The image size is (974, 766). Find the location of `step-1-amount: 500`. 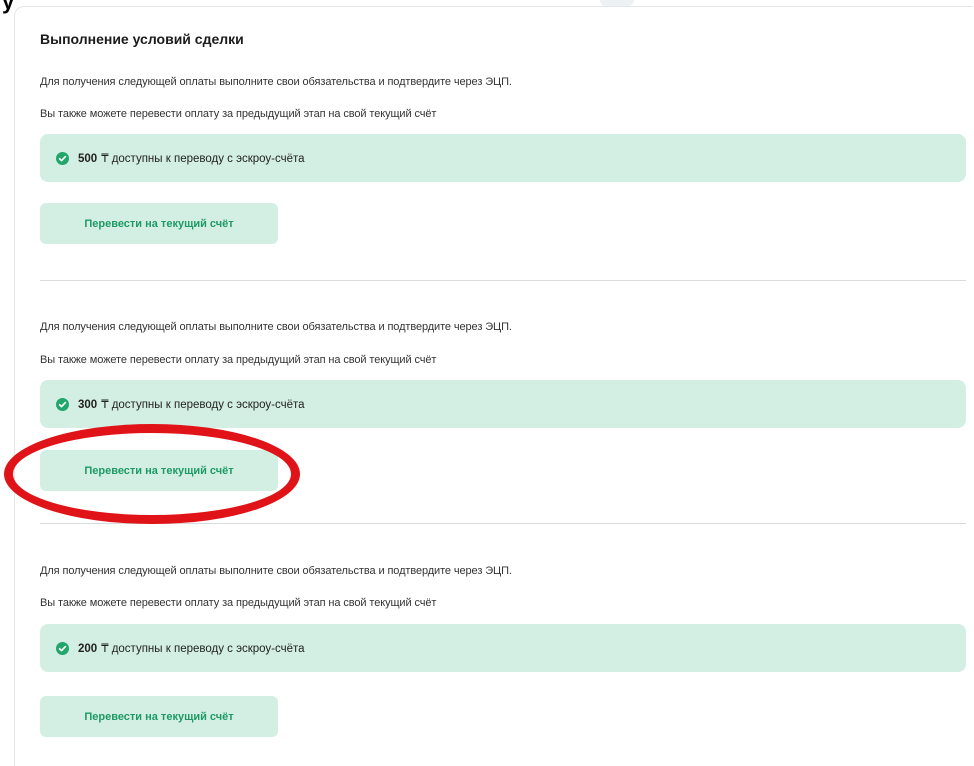

step-1-amount: 500 is located at coordinates (88, 159).